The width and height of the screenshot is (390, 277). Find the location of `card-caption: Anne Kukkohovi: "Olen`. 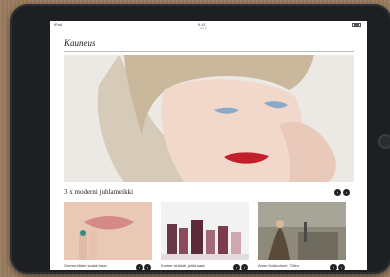

card-caption: Anne Kukkohovi: "Olen is located at coordinates (278, 265).